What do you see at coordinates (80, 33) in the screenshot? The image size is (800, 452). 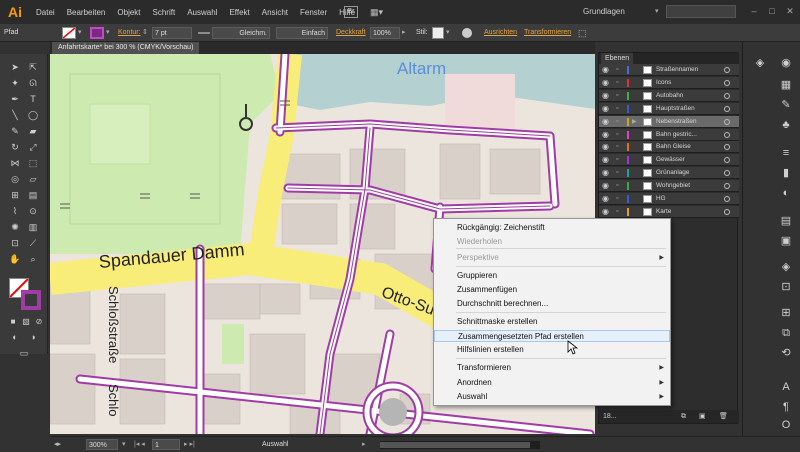 I see `fill-dropdown-icon: ▾` at bounding box center [80, 33].